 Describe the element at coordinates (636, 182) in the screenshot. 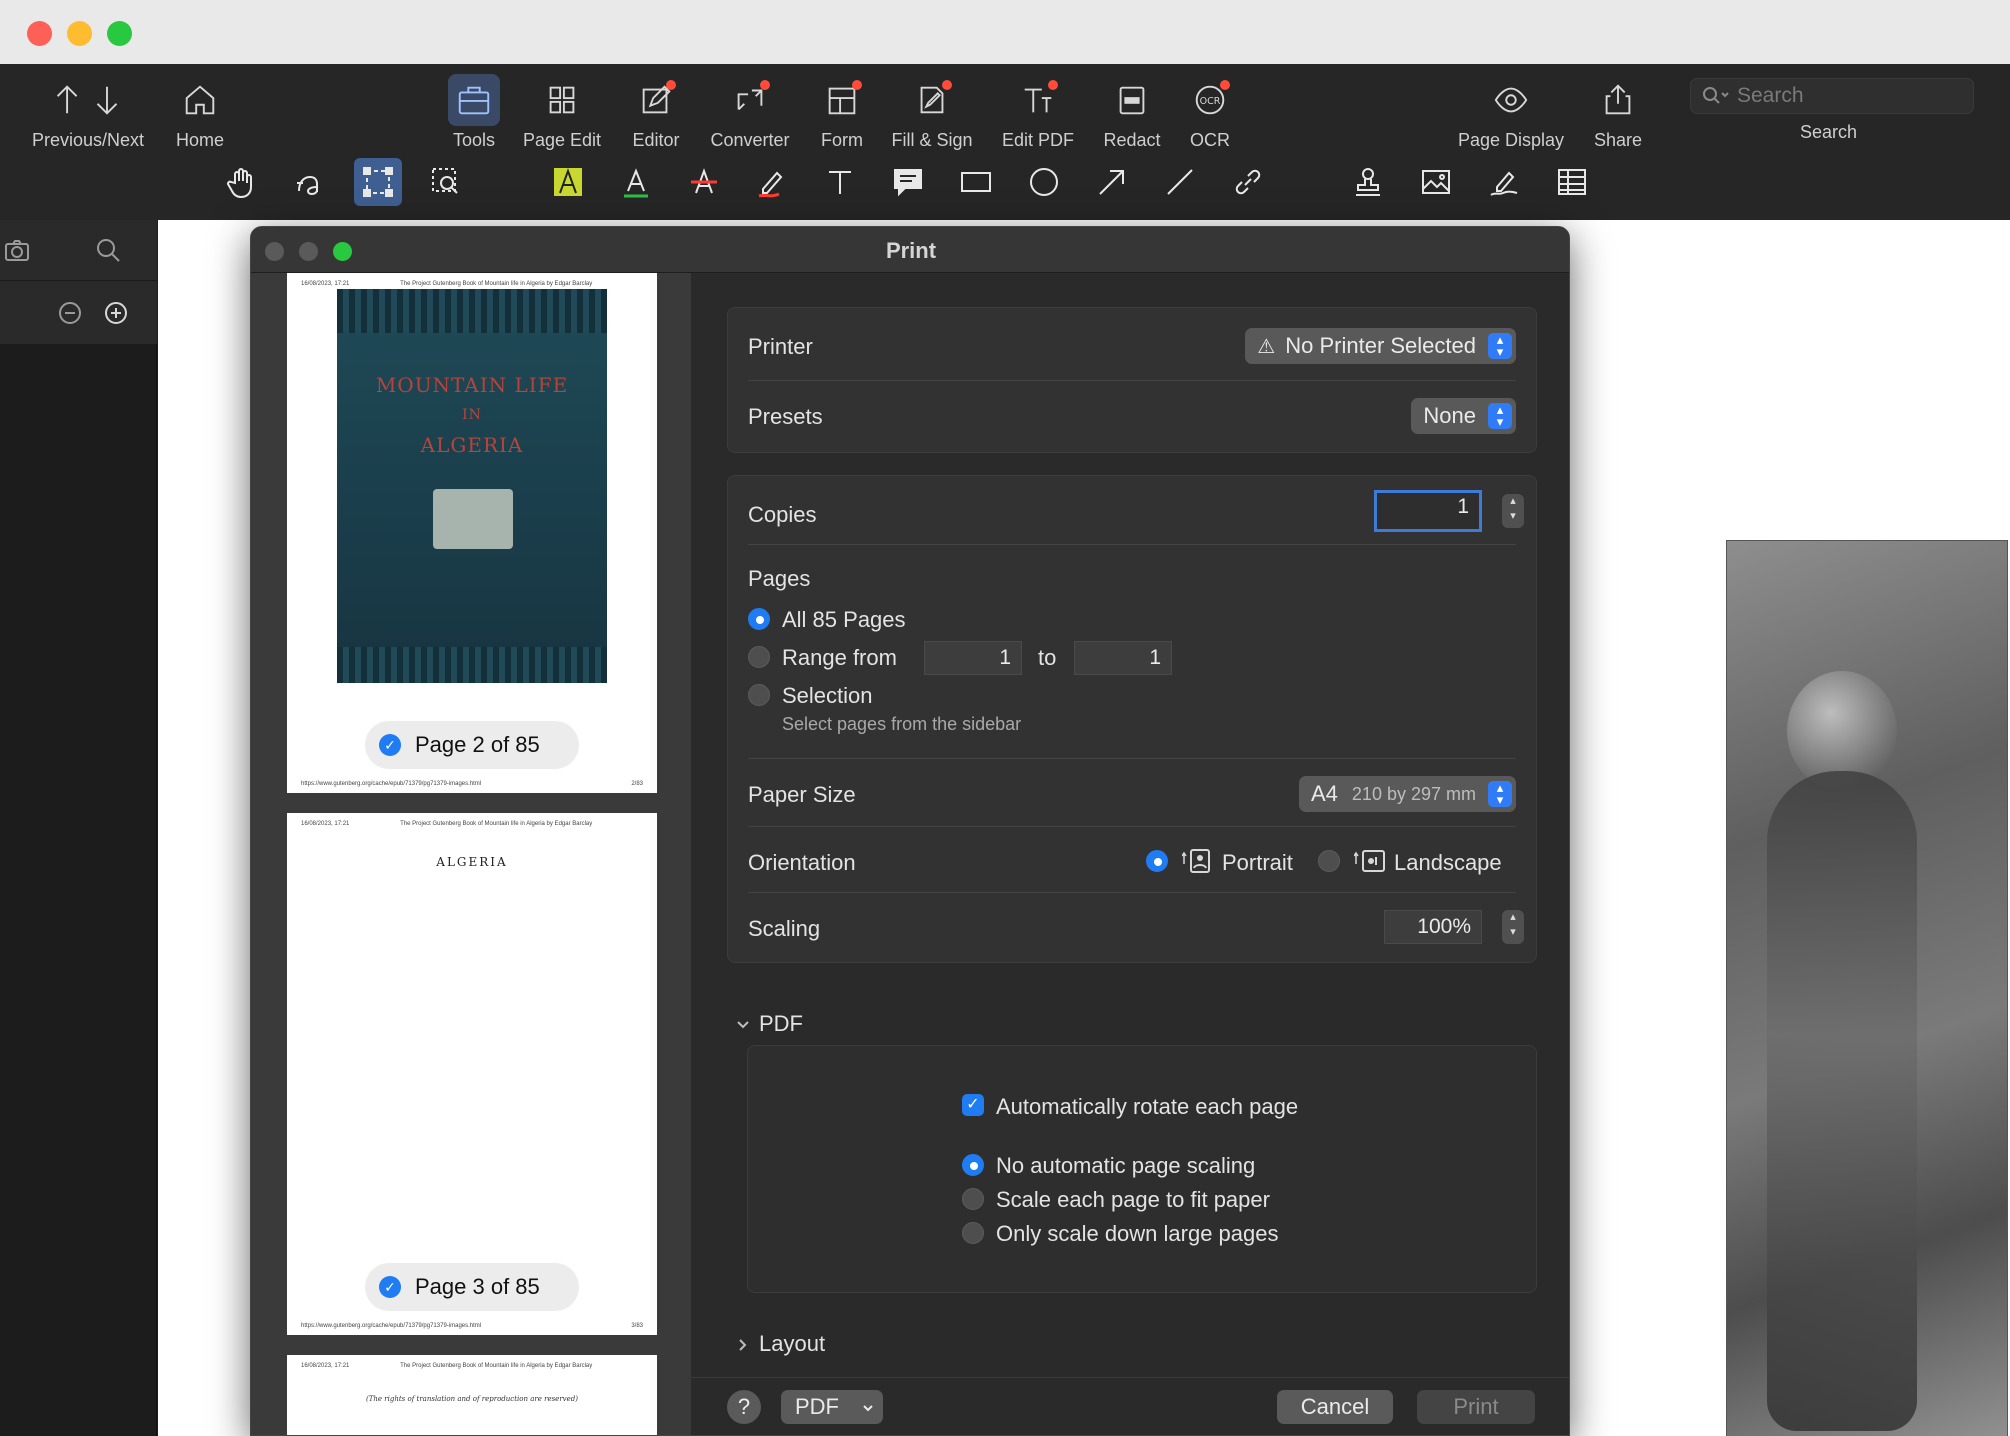

I see `underline-icon` at that location.